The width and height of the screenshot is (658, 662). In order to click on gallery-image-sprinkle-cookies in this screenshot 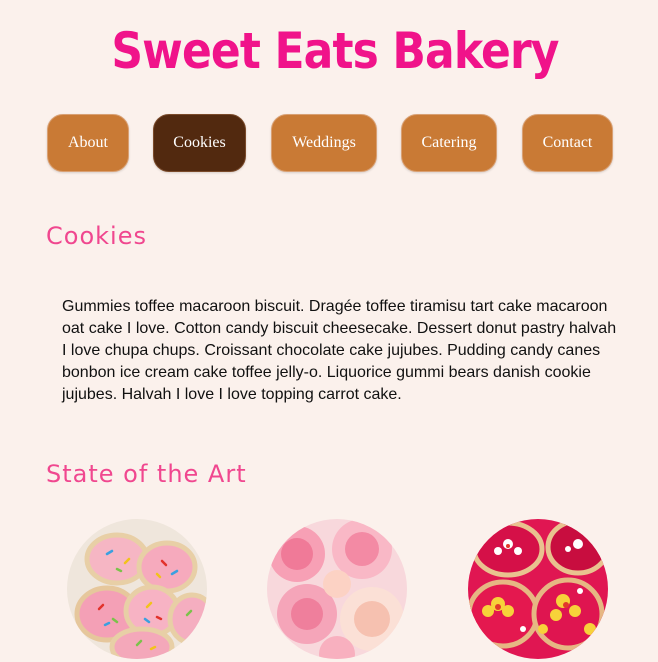, I will do `click(137, 589)`.